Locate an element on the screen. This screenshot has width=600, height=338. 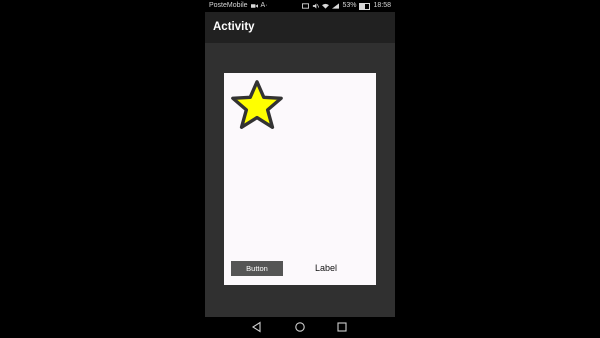
battery-percent: 53% is located at coordinates (349, 5).